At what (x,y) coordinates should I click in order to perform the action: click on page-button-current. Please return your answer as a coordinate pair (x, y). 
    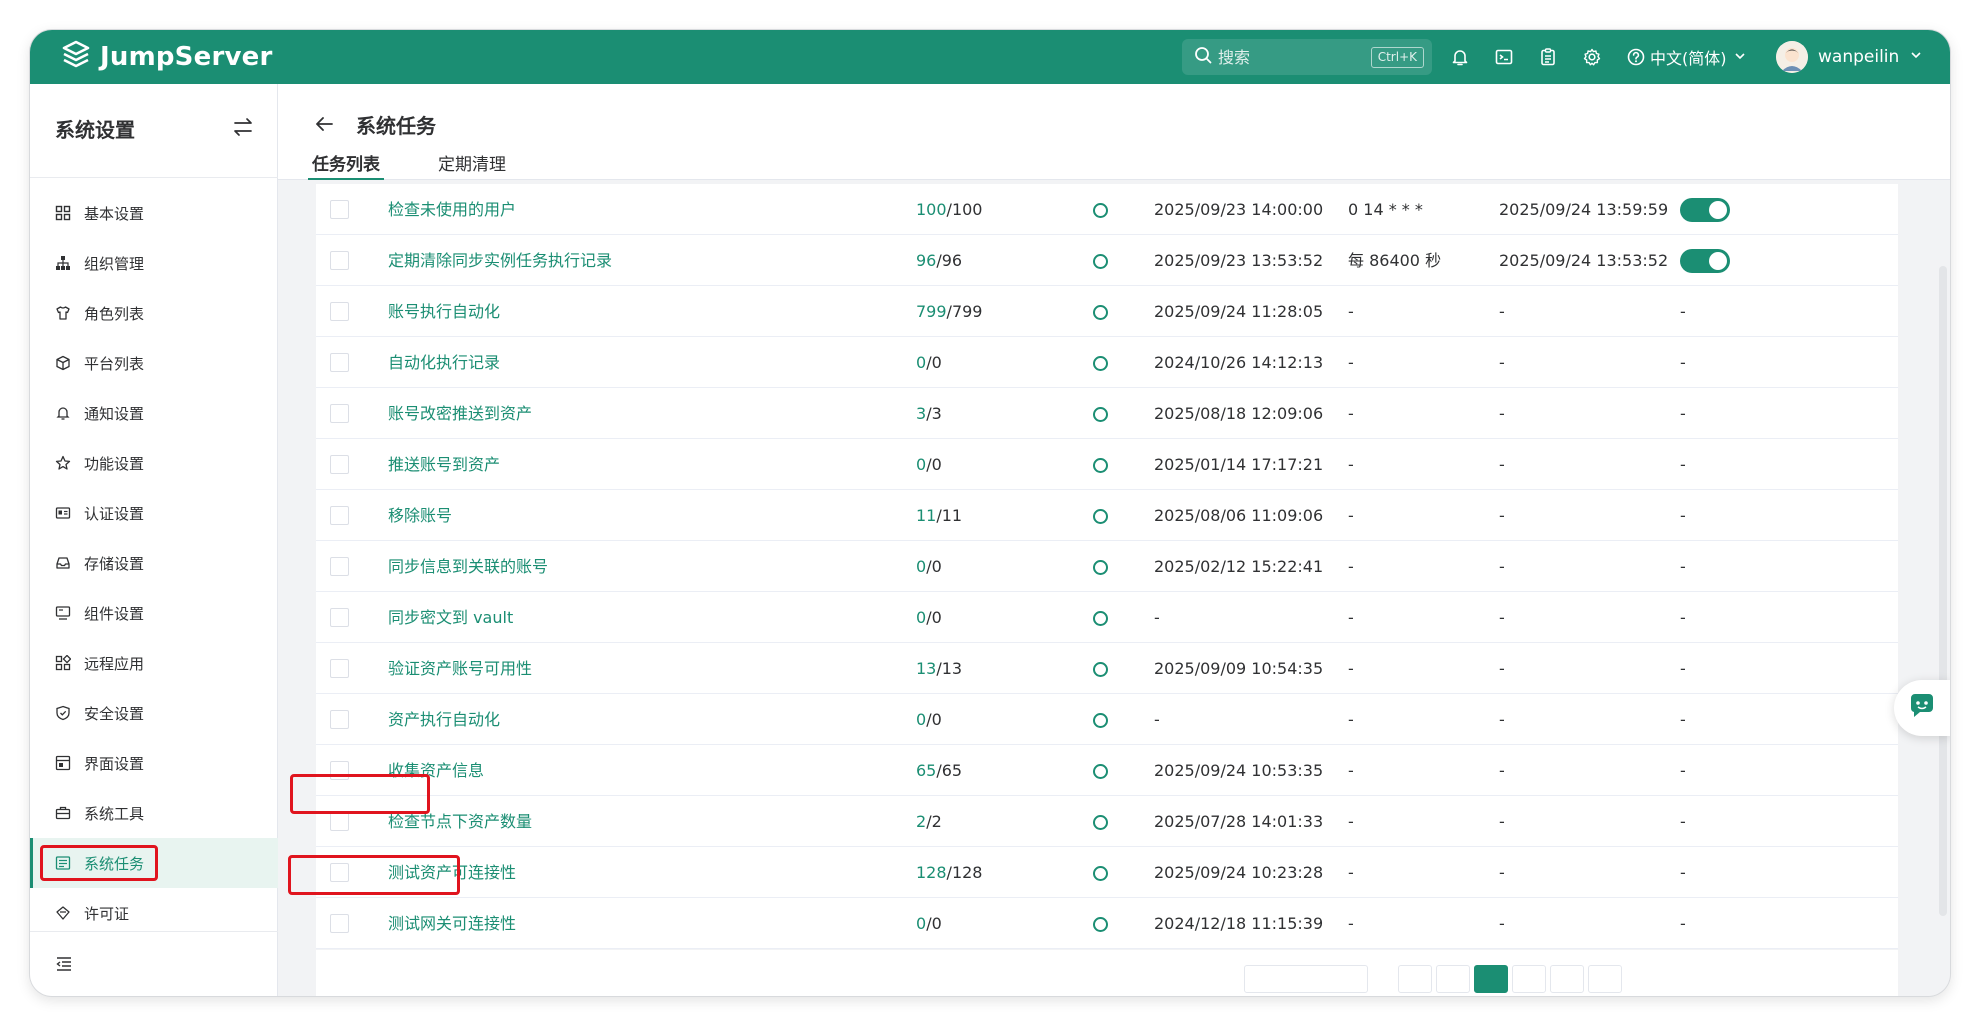
    Looking at the image, I should click on (1491, 979).